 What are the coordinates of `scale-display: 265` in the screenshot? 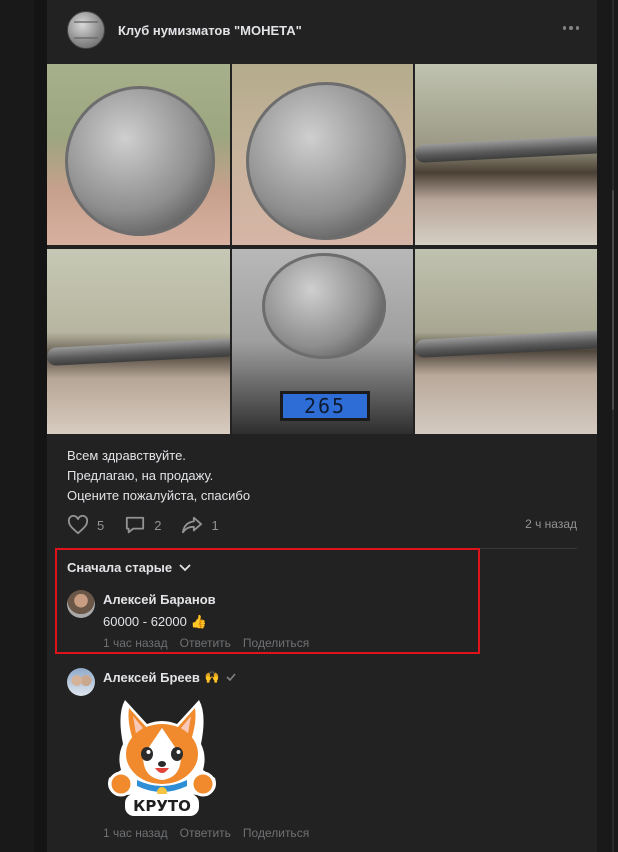 It's located at (325, 406).